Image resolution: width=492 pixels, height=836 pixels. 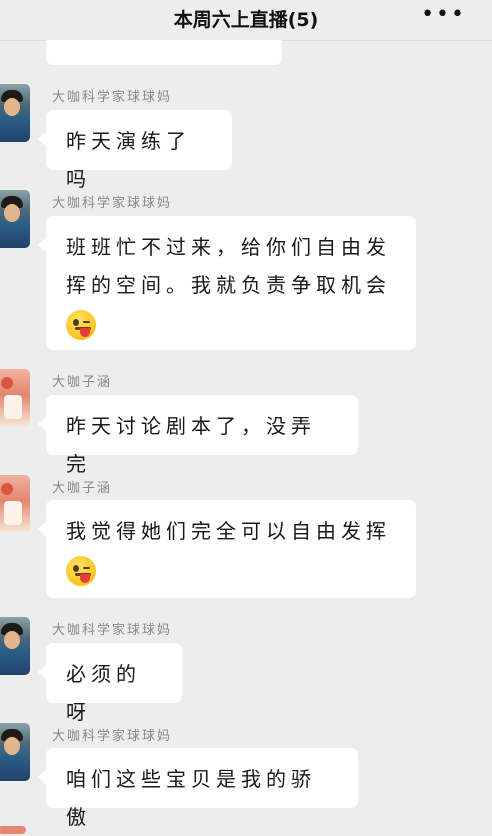 What do you see at coordinates (128, 160) in the screenshot?
I see `message-text: 昨天演练了吗` at bounding box center [128, 160].